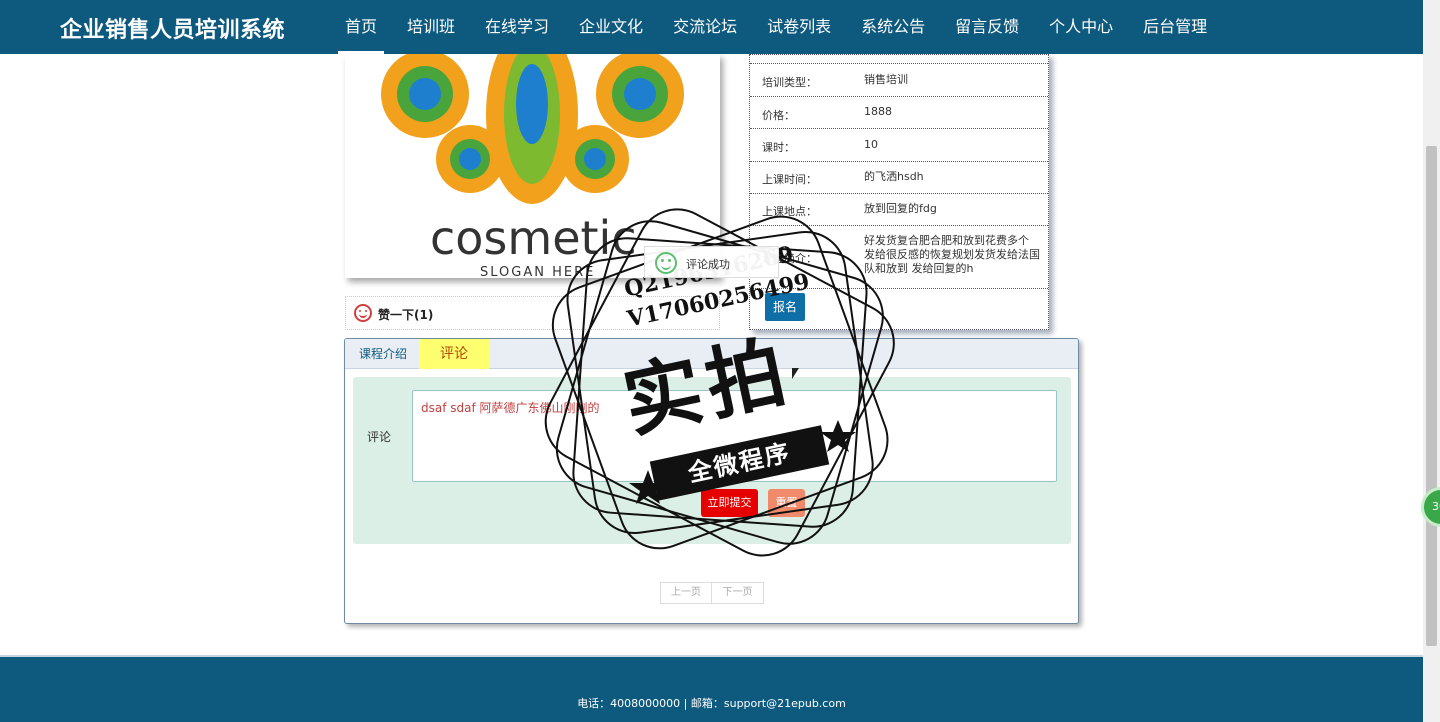 This screenshot has height=722, width=1440. I want to click on nav-training-class: 培训班, so click(431, 27).